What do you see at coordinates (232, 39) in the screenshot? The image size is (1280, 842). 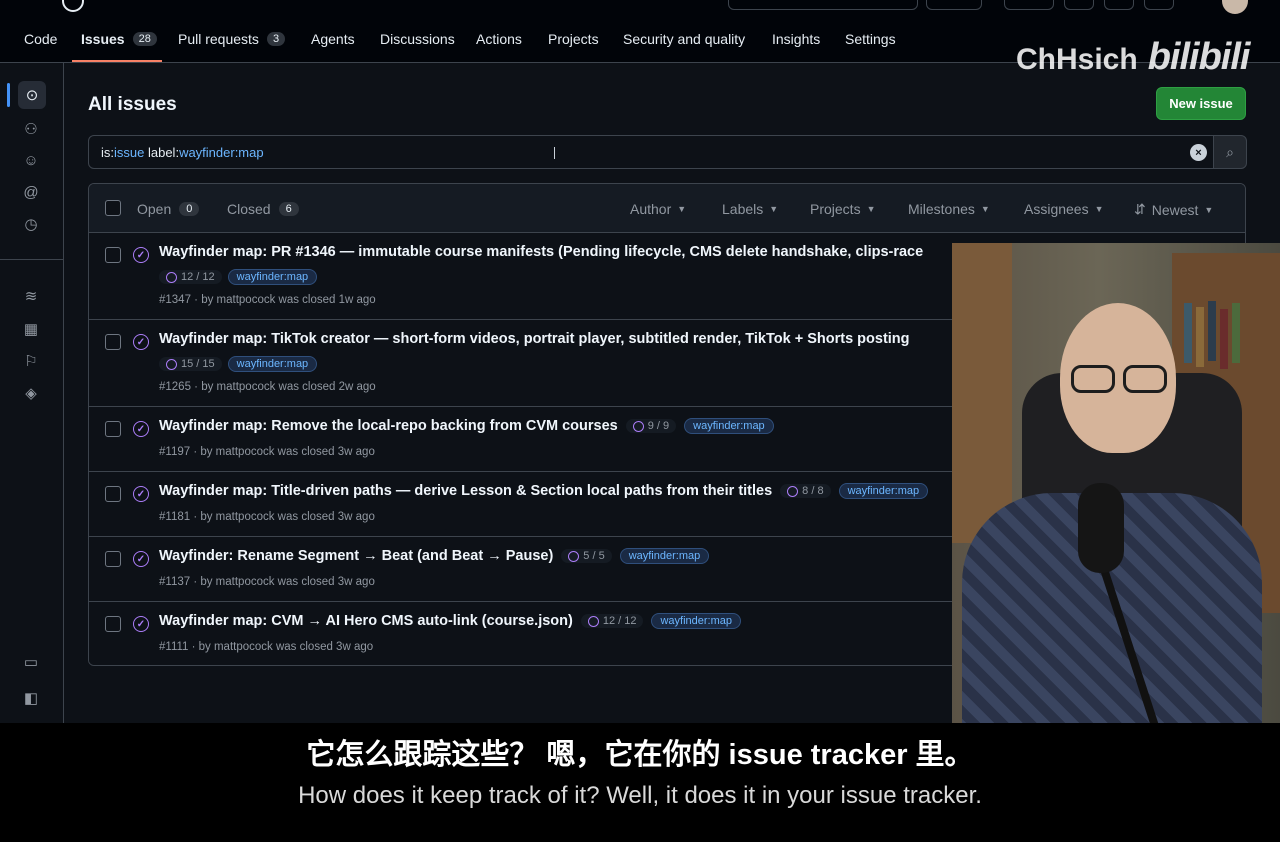 I see `tab-pull-requests: Pull requests 3` at bounding box center [232, 39].